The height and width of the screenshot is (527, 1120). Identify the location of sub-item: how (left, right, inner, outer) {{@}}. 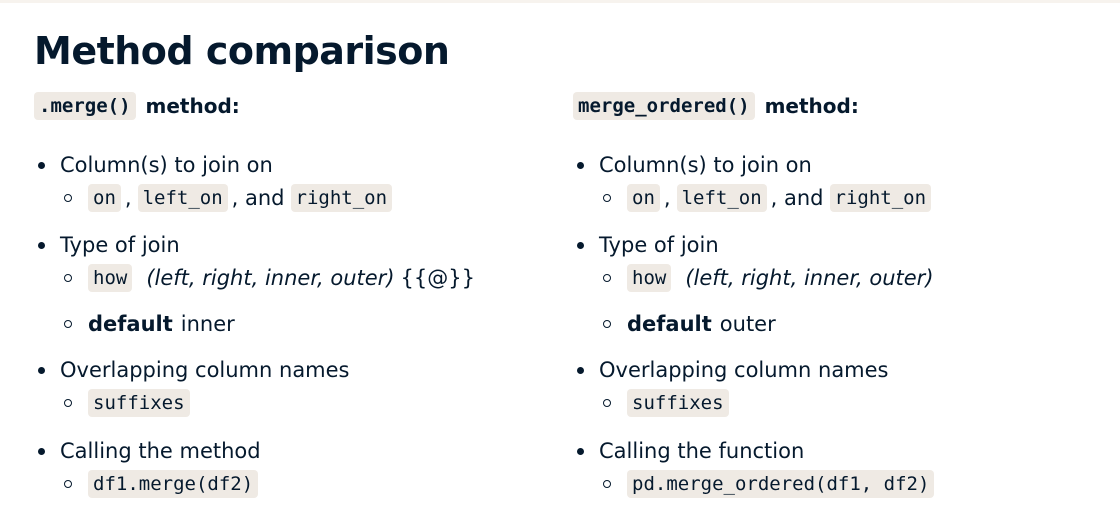
(294, 278).